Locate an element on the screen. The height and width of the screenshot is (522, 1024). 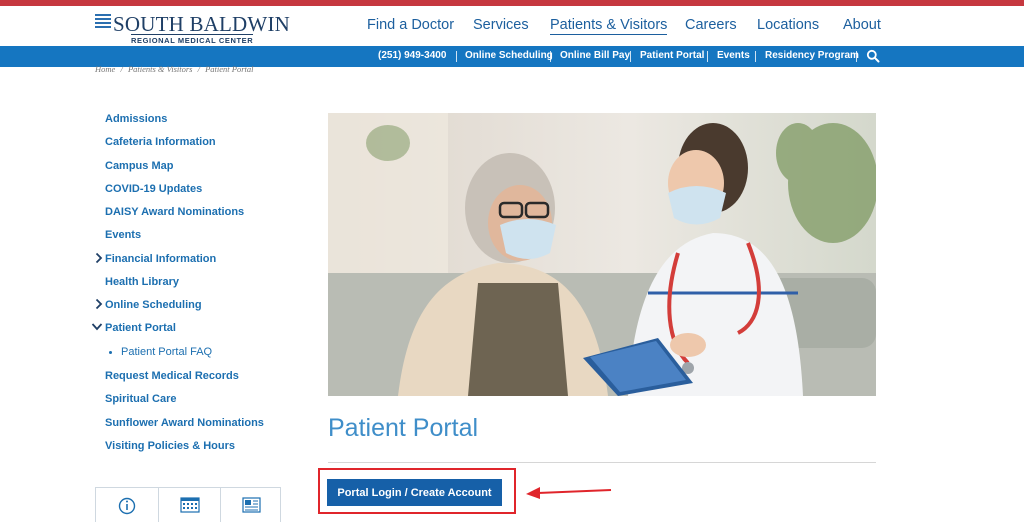
page-title: Patient Portal is located at coordinates (403, 428).